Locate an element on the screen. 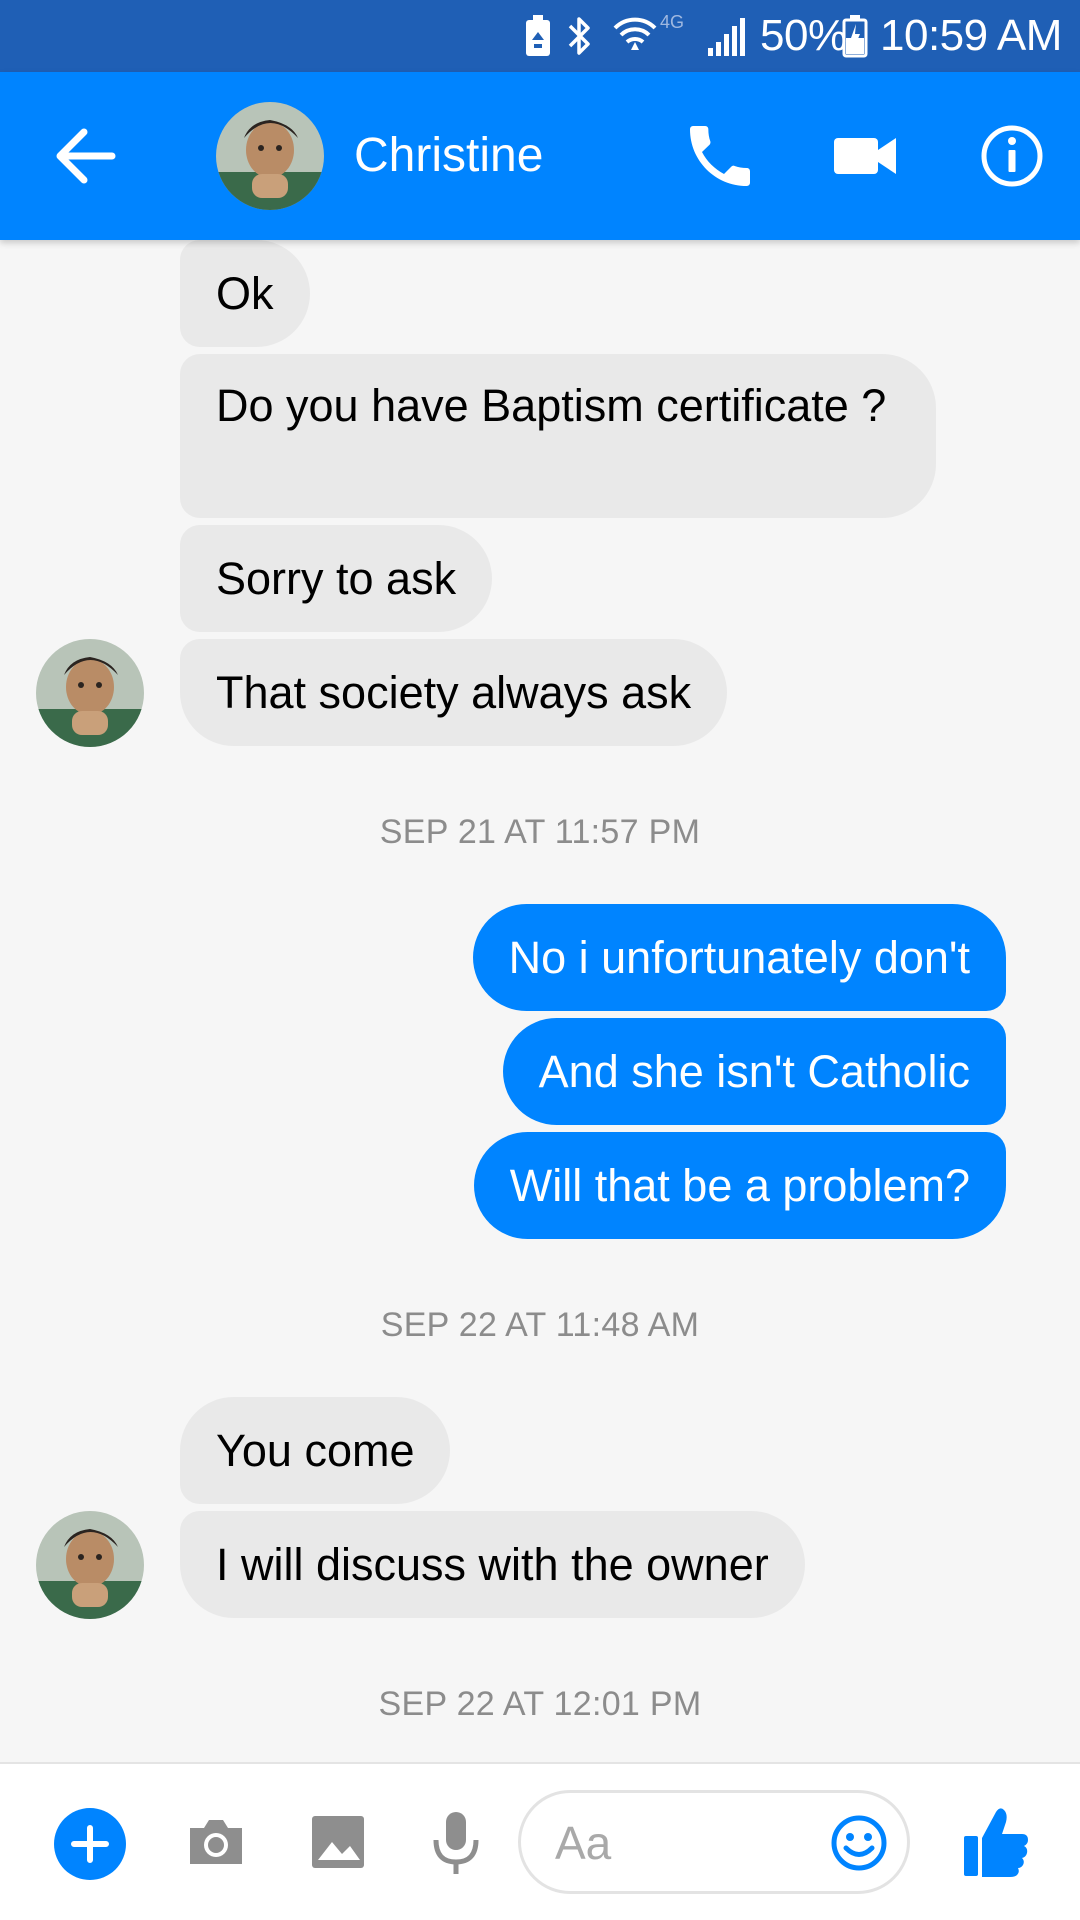 This screenshot has width=1080, height=1920. incoming-message: That society always ask is located at coordinates (454, 692).